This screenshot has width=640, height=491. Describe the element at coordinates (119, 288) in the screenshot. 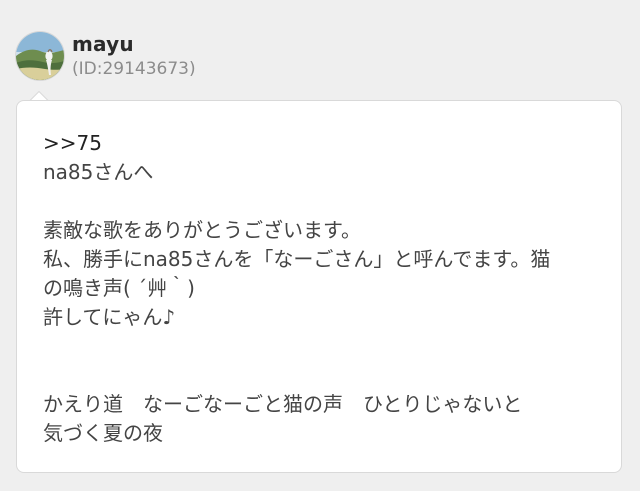

I see `message-line: の鳴き声( ´艸｀)` at that location.